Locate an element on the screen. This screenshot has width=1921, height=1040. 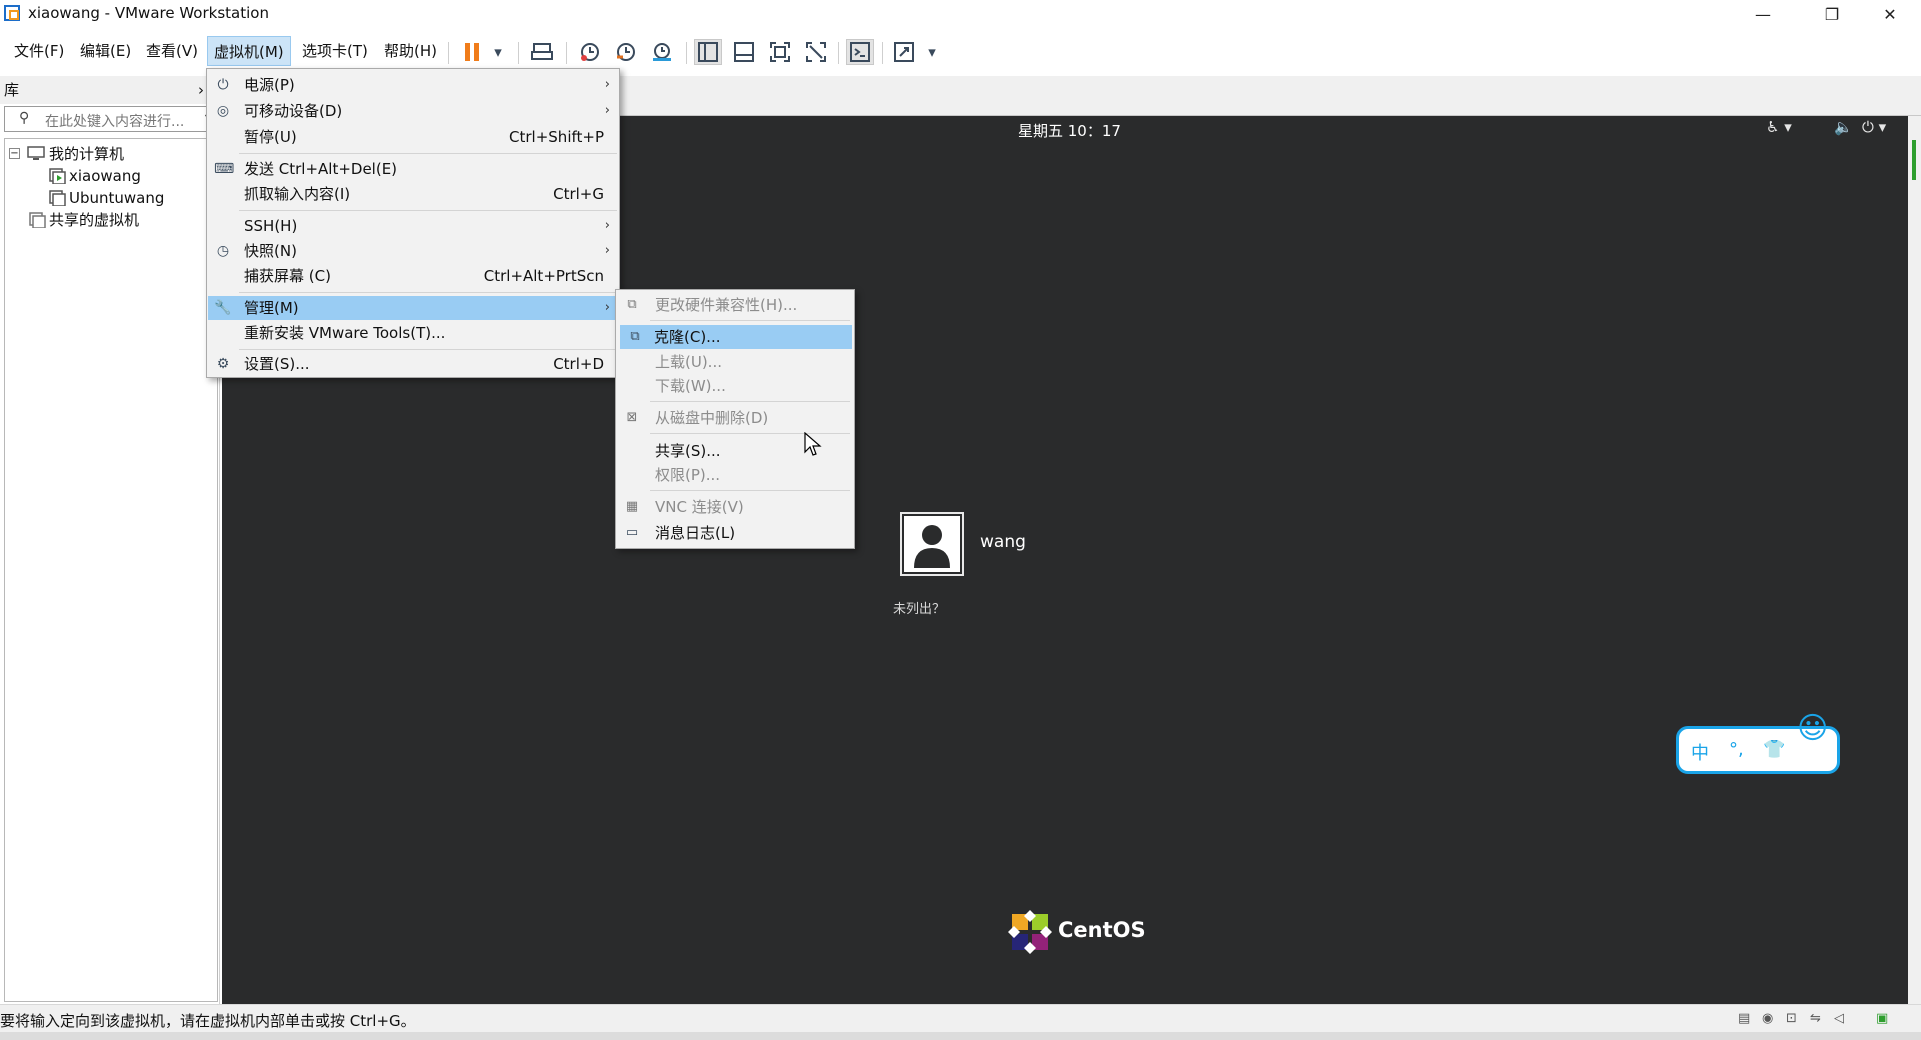
power-menu-icon: ⏻ ▾ is located at coordinates (1874, 127).